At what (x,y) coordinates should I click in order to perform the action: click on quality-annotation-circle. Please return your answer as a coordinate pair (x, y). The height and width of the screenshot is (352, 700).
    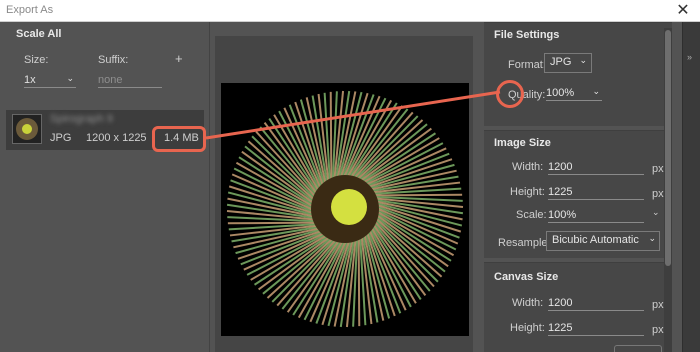
    Looking at the image, I should click on (510, 94).